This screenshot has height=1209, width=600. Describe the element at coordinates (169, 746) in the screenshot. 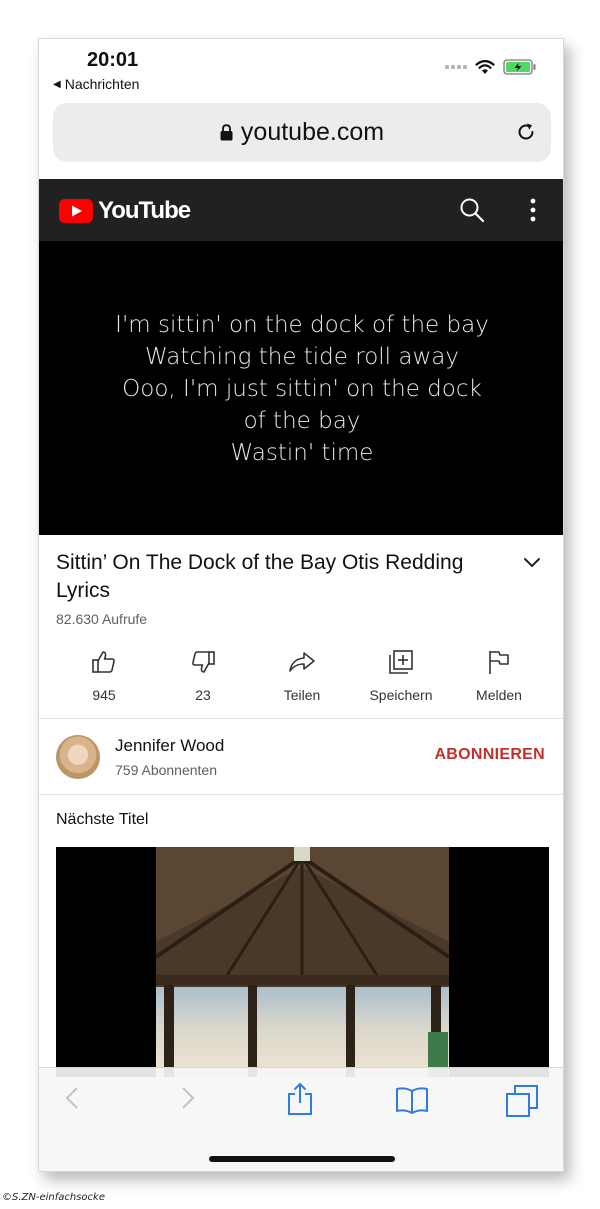

I see `channel-name: Jennifer Wood` at that location.